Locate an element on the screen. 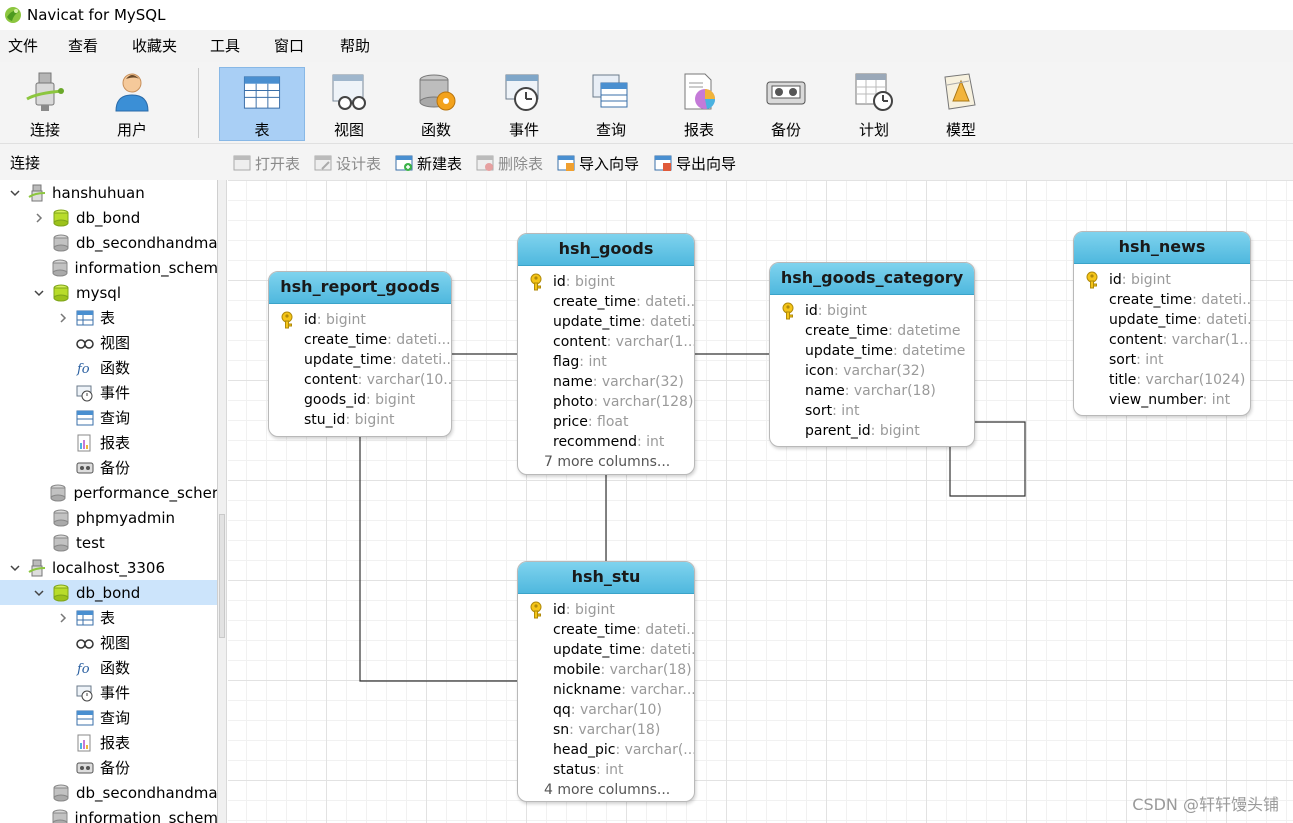 Image resolution: width=1293 pixels, height=823 pixels. toolbar-schedule-button: 计划 is located at coordinates (874, 104).